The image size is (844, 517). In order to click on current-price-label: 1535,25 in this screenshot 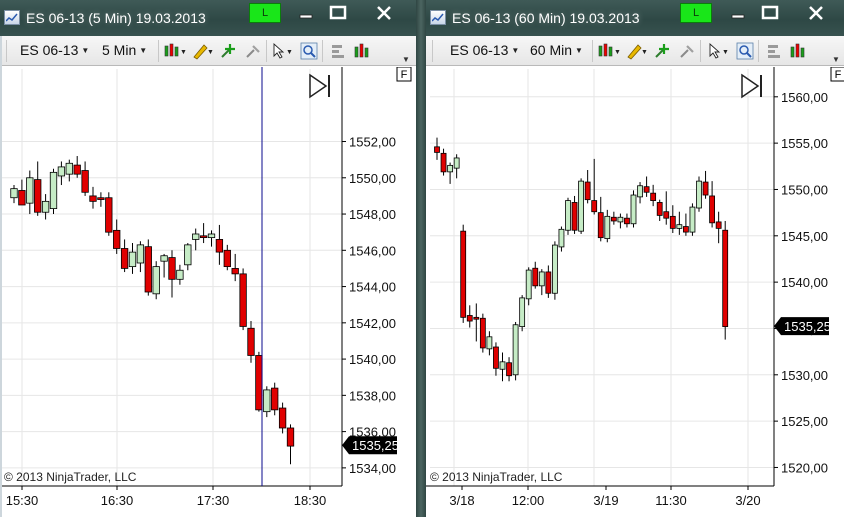, I will do `click(375, 445)`.